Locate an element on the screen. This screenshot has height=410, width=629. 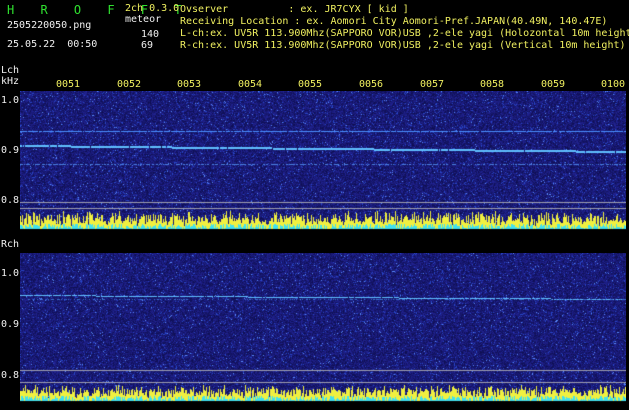
app-version: 2ch 0.3.0 is located at coordinates (152, 8).